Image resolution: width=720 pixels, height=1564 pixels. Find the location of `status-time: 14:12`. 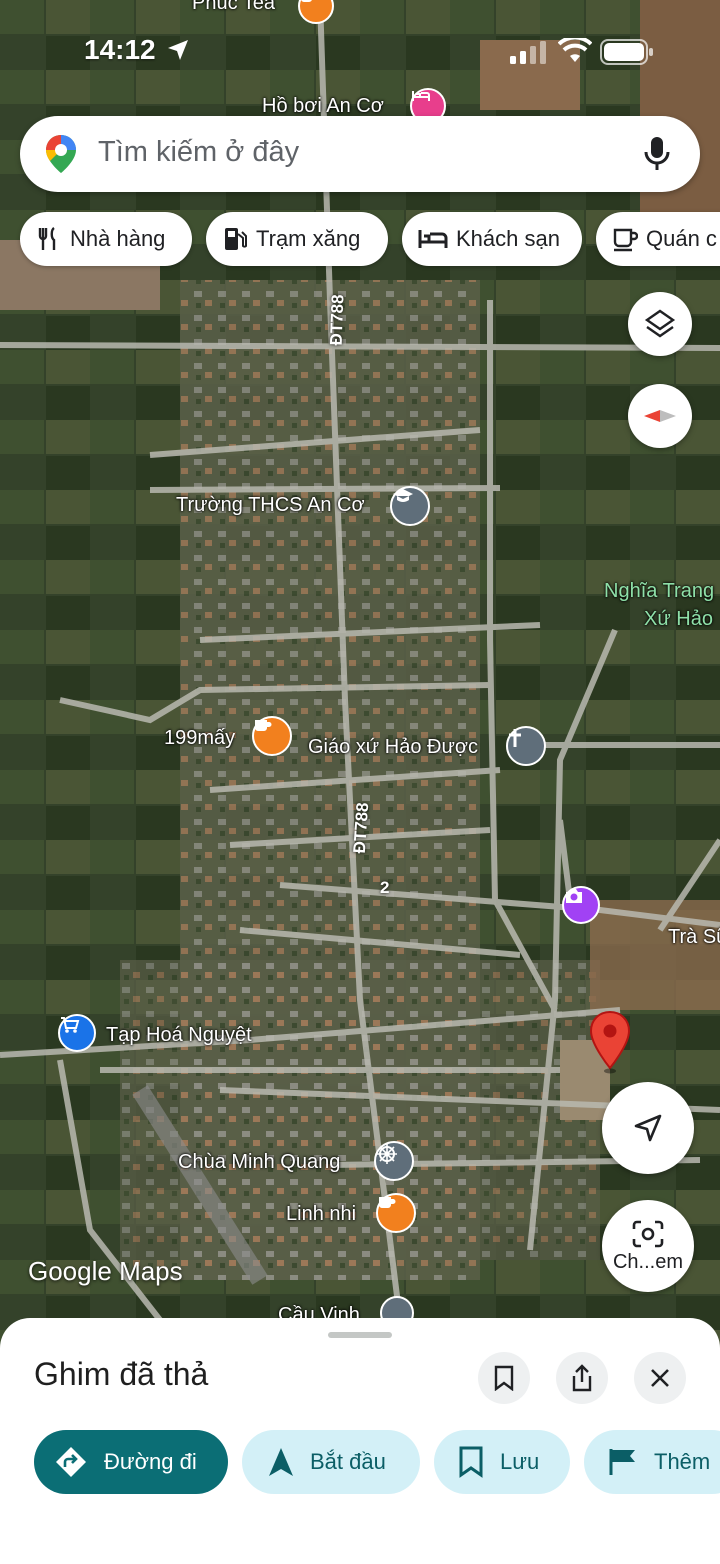

status-time: 14:12 is located at coordinates (120, 49).